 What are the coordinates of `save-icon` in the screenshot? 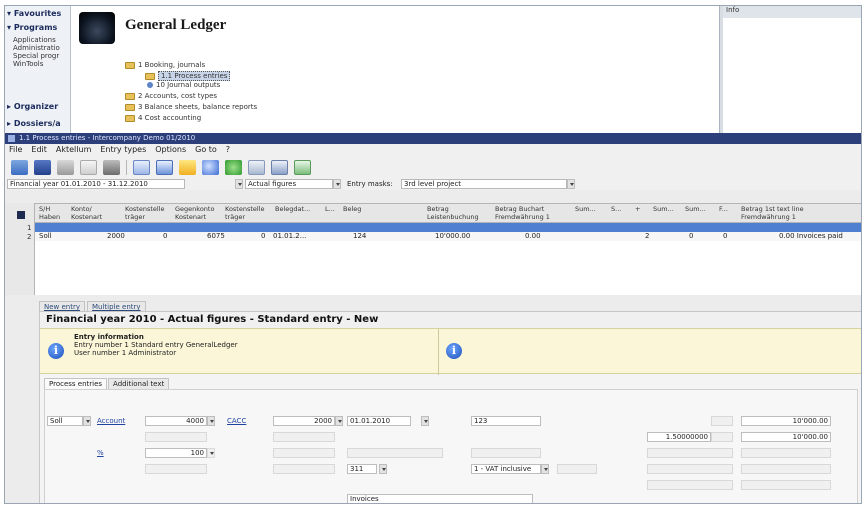 It's located at (42, 167).